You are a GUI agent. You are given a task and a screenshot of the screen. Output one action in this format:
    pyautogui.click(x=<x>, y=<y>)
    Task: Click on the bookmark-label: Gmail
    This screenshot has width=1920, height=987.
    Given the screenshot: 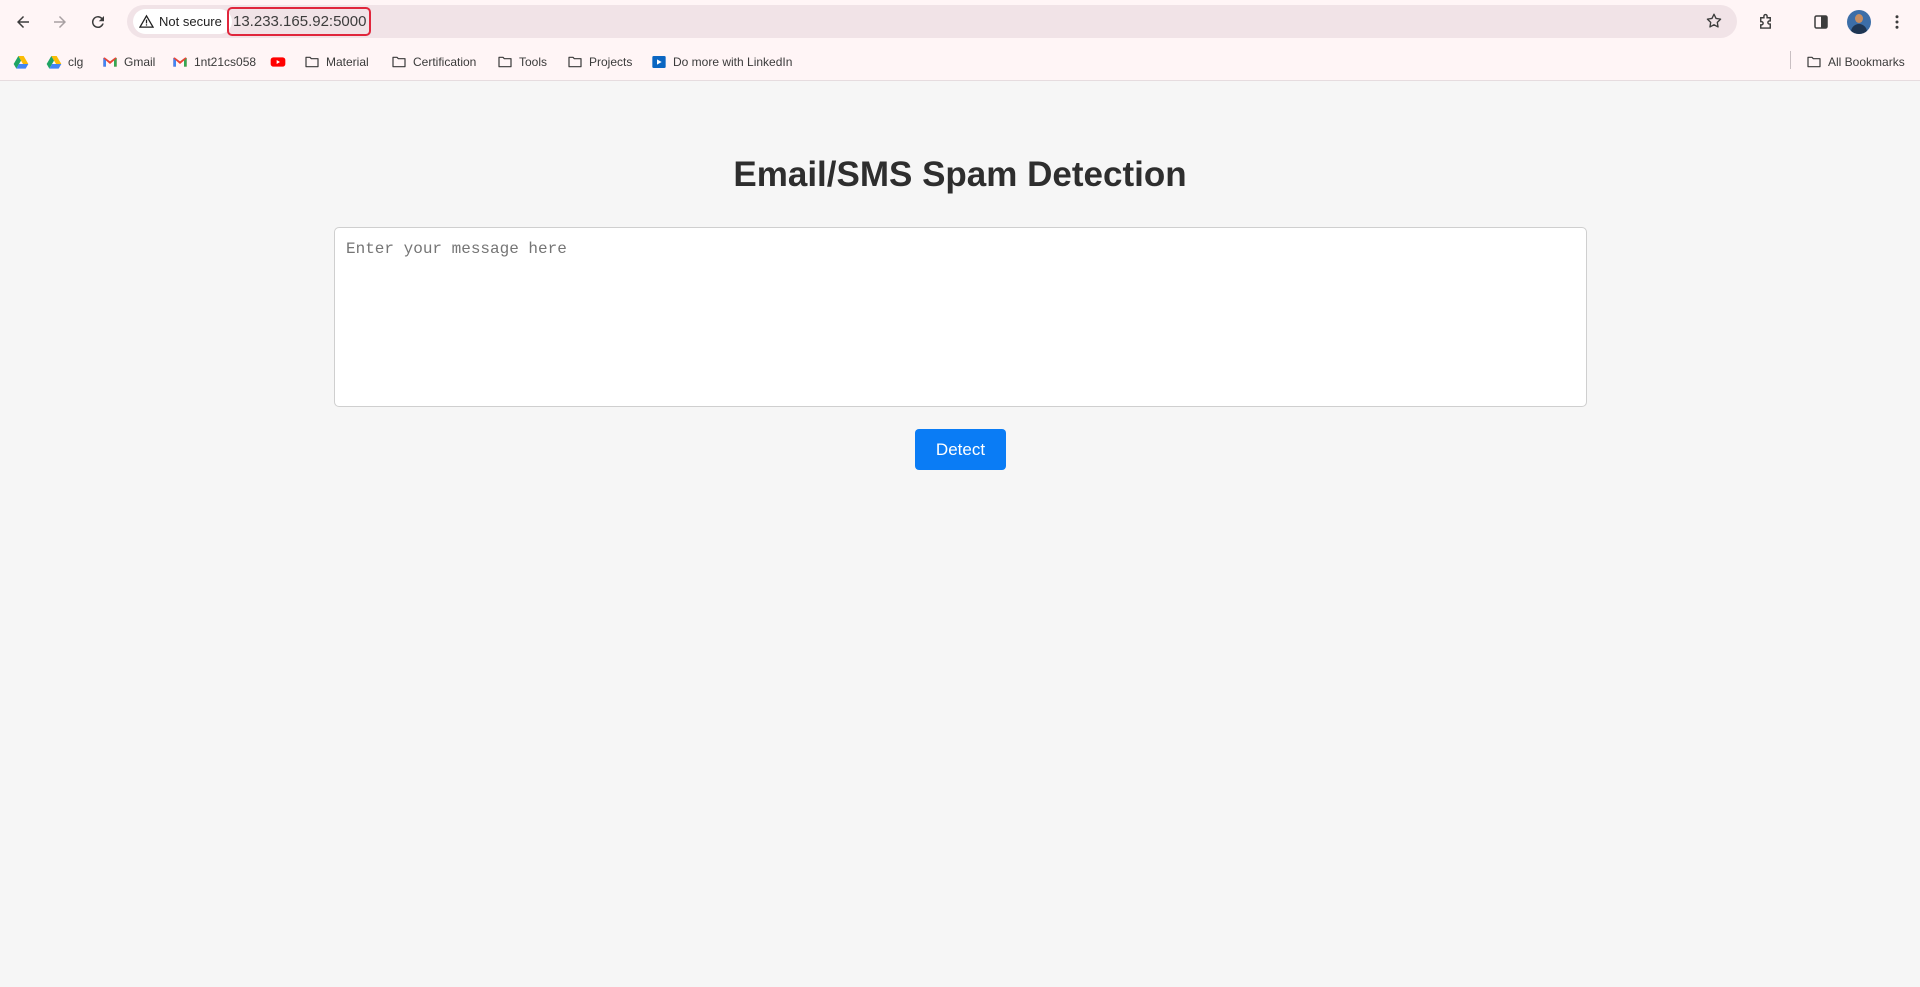 What is the action you would take?
    pyautogui.click(x=140, y=62)
    